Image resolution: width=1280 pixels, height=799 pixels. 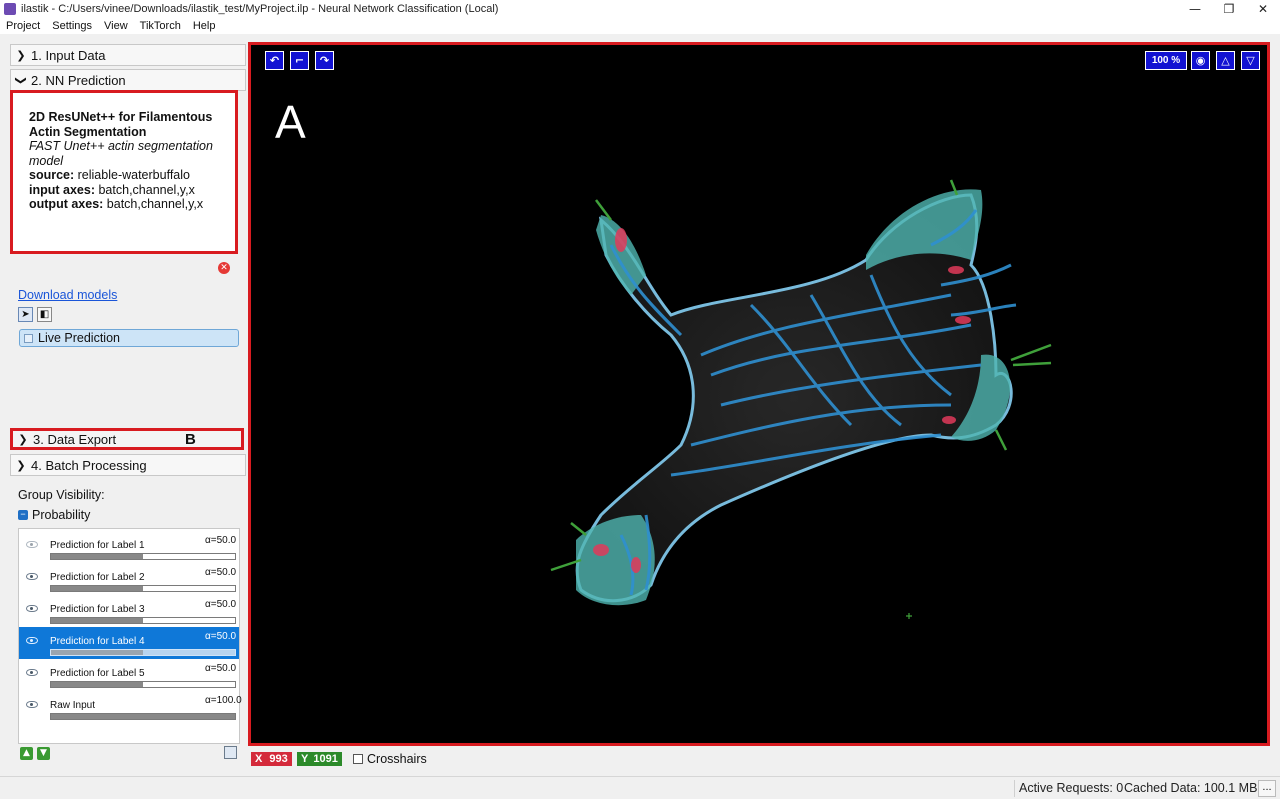 I want to click on live-prediction-label: Live Prediction, so click(x=79, y=338).